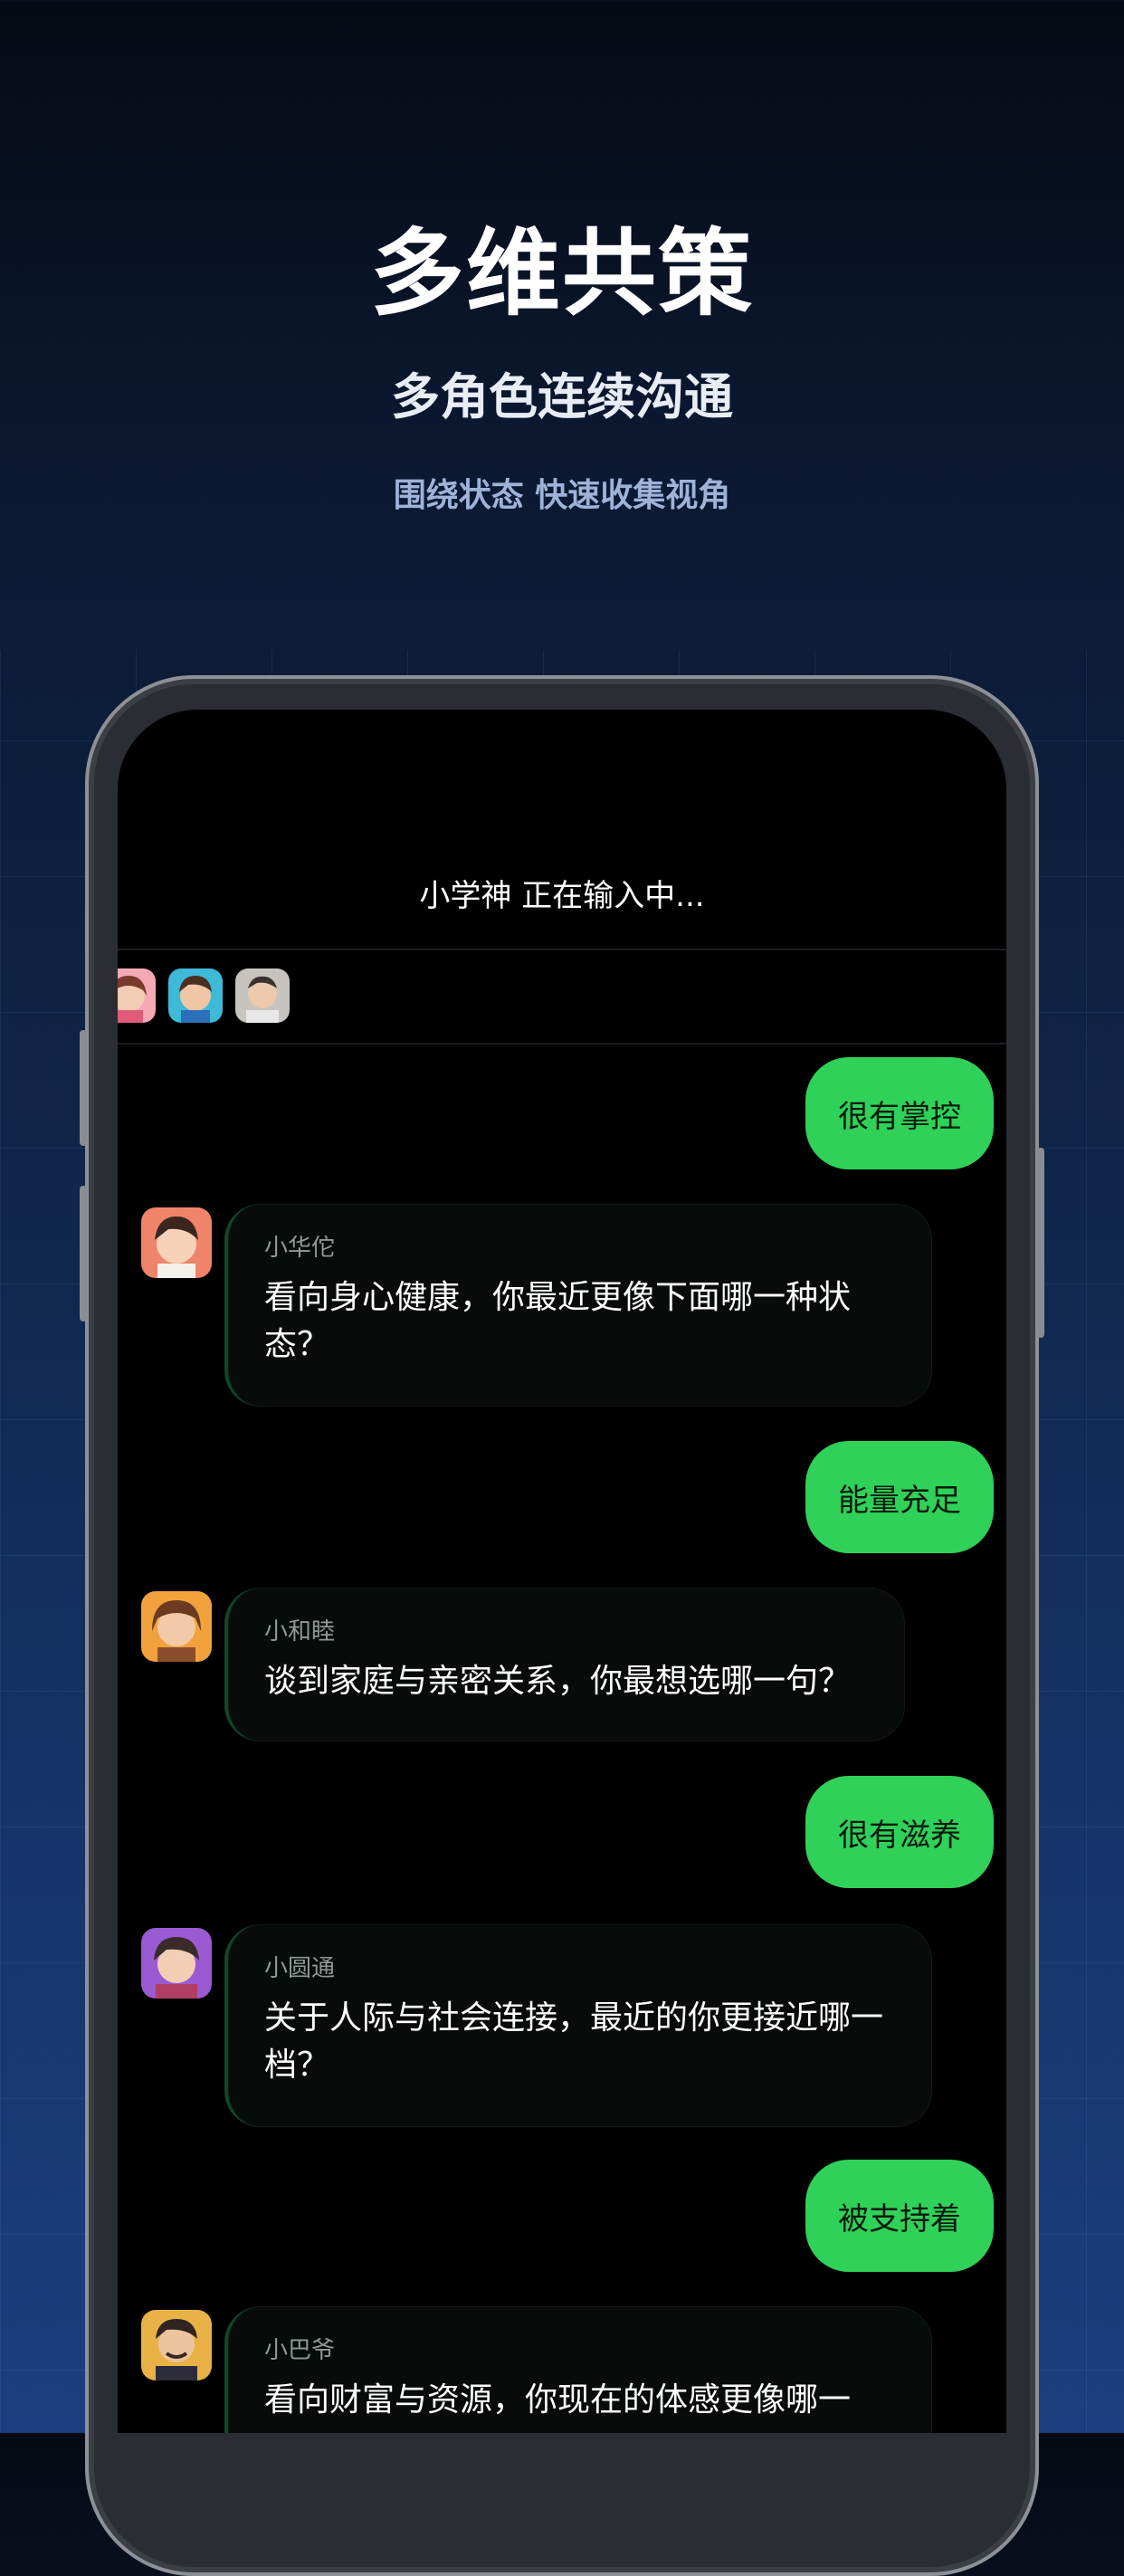 This screenshot has width=1124, height=2576. What do you see at coordinates (176, 1964) in the screenshot?
I see `avatar-yuantong-icon` at bounding box center [176, 1964].